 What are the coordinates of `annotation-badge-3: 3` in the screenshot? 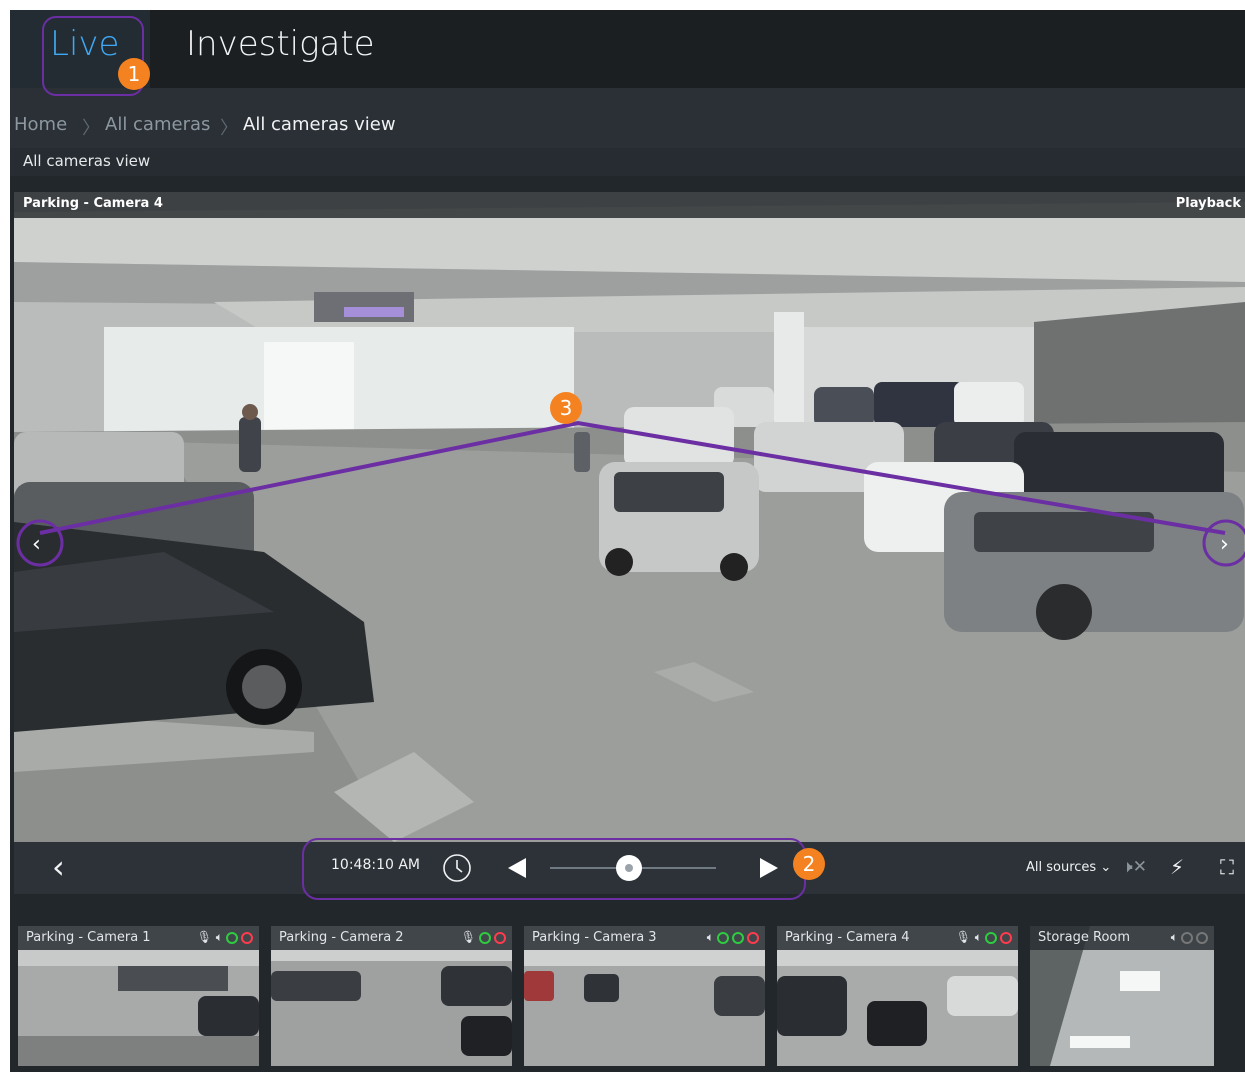 It's located at (566, 408).